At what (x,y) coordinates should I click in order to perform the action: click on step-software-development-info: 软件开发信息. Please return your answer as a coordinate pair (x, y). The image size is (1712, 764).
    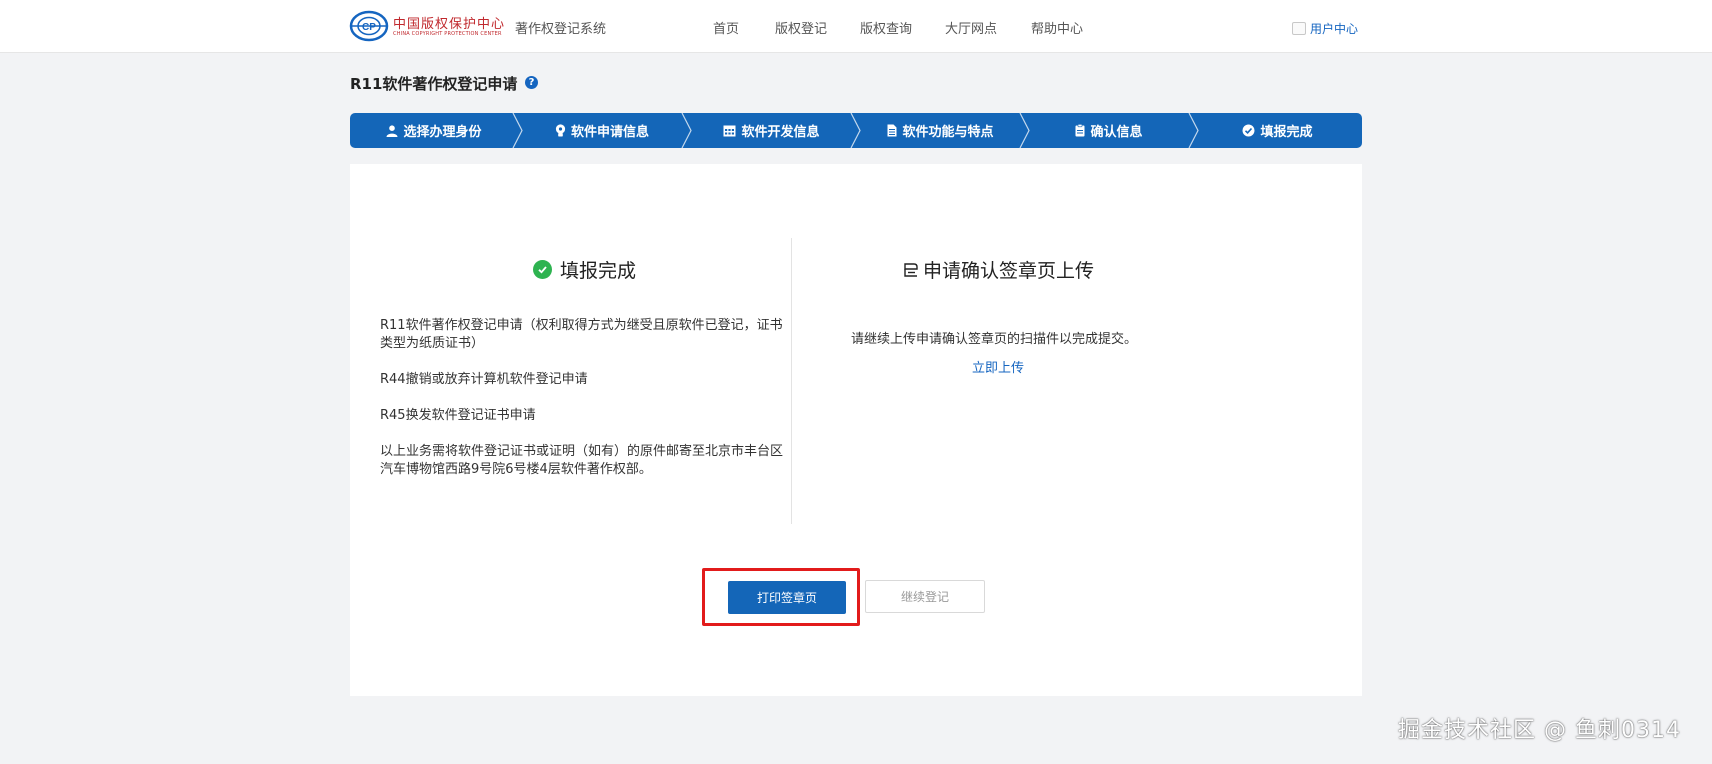
    Looking at the image, I should click on (771, 130).